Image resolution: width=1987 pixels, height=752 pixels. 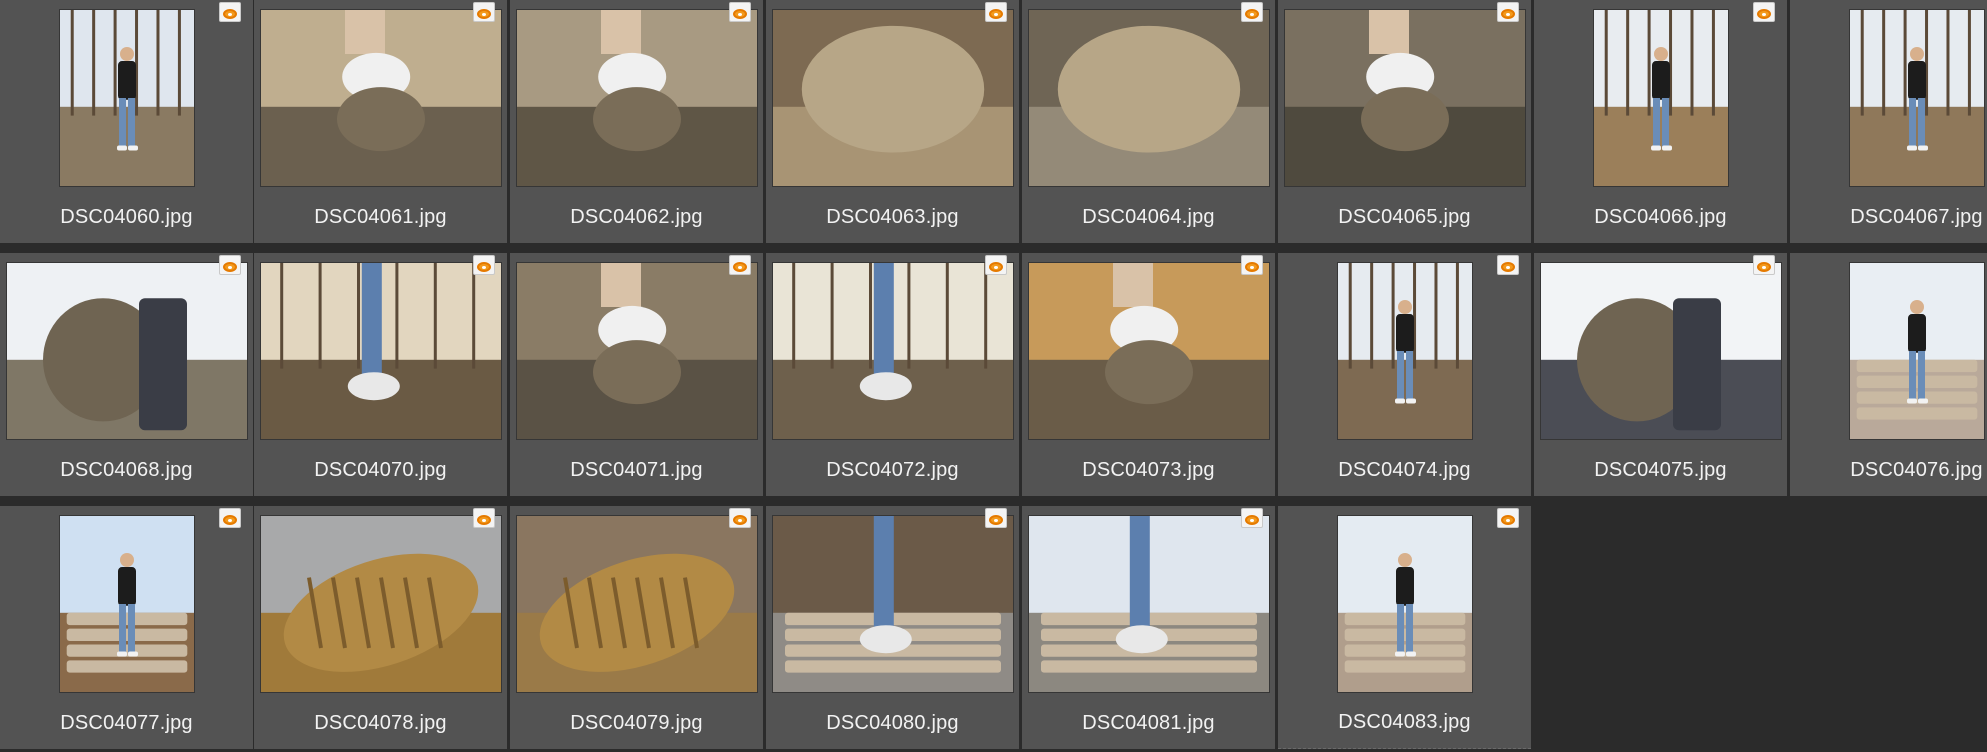 I want to click on thumbnail-item: DSC04071.jpg, so click(x=636, y=374).